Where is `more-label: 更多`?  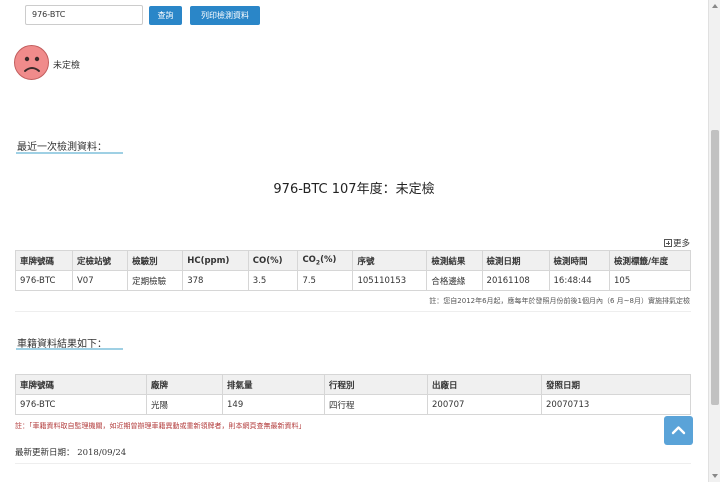 more-label: 更多 is located at coordinates (681, 244).